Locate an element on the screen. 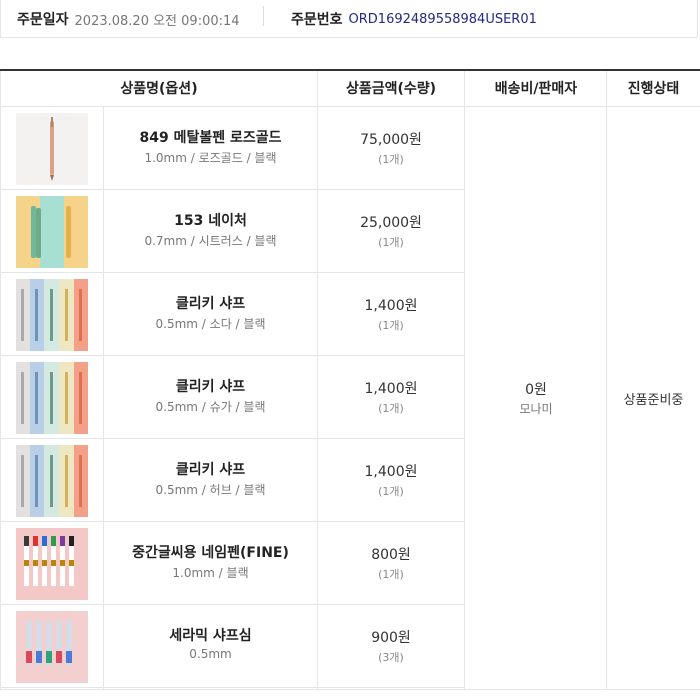  product-option: 0.5mm / 소다 / 블랙 is located at coordinates (210, 324).